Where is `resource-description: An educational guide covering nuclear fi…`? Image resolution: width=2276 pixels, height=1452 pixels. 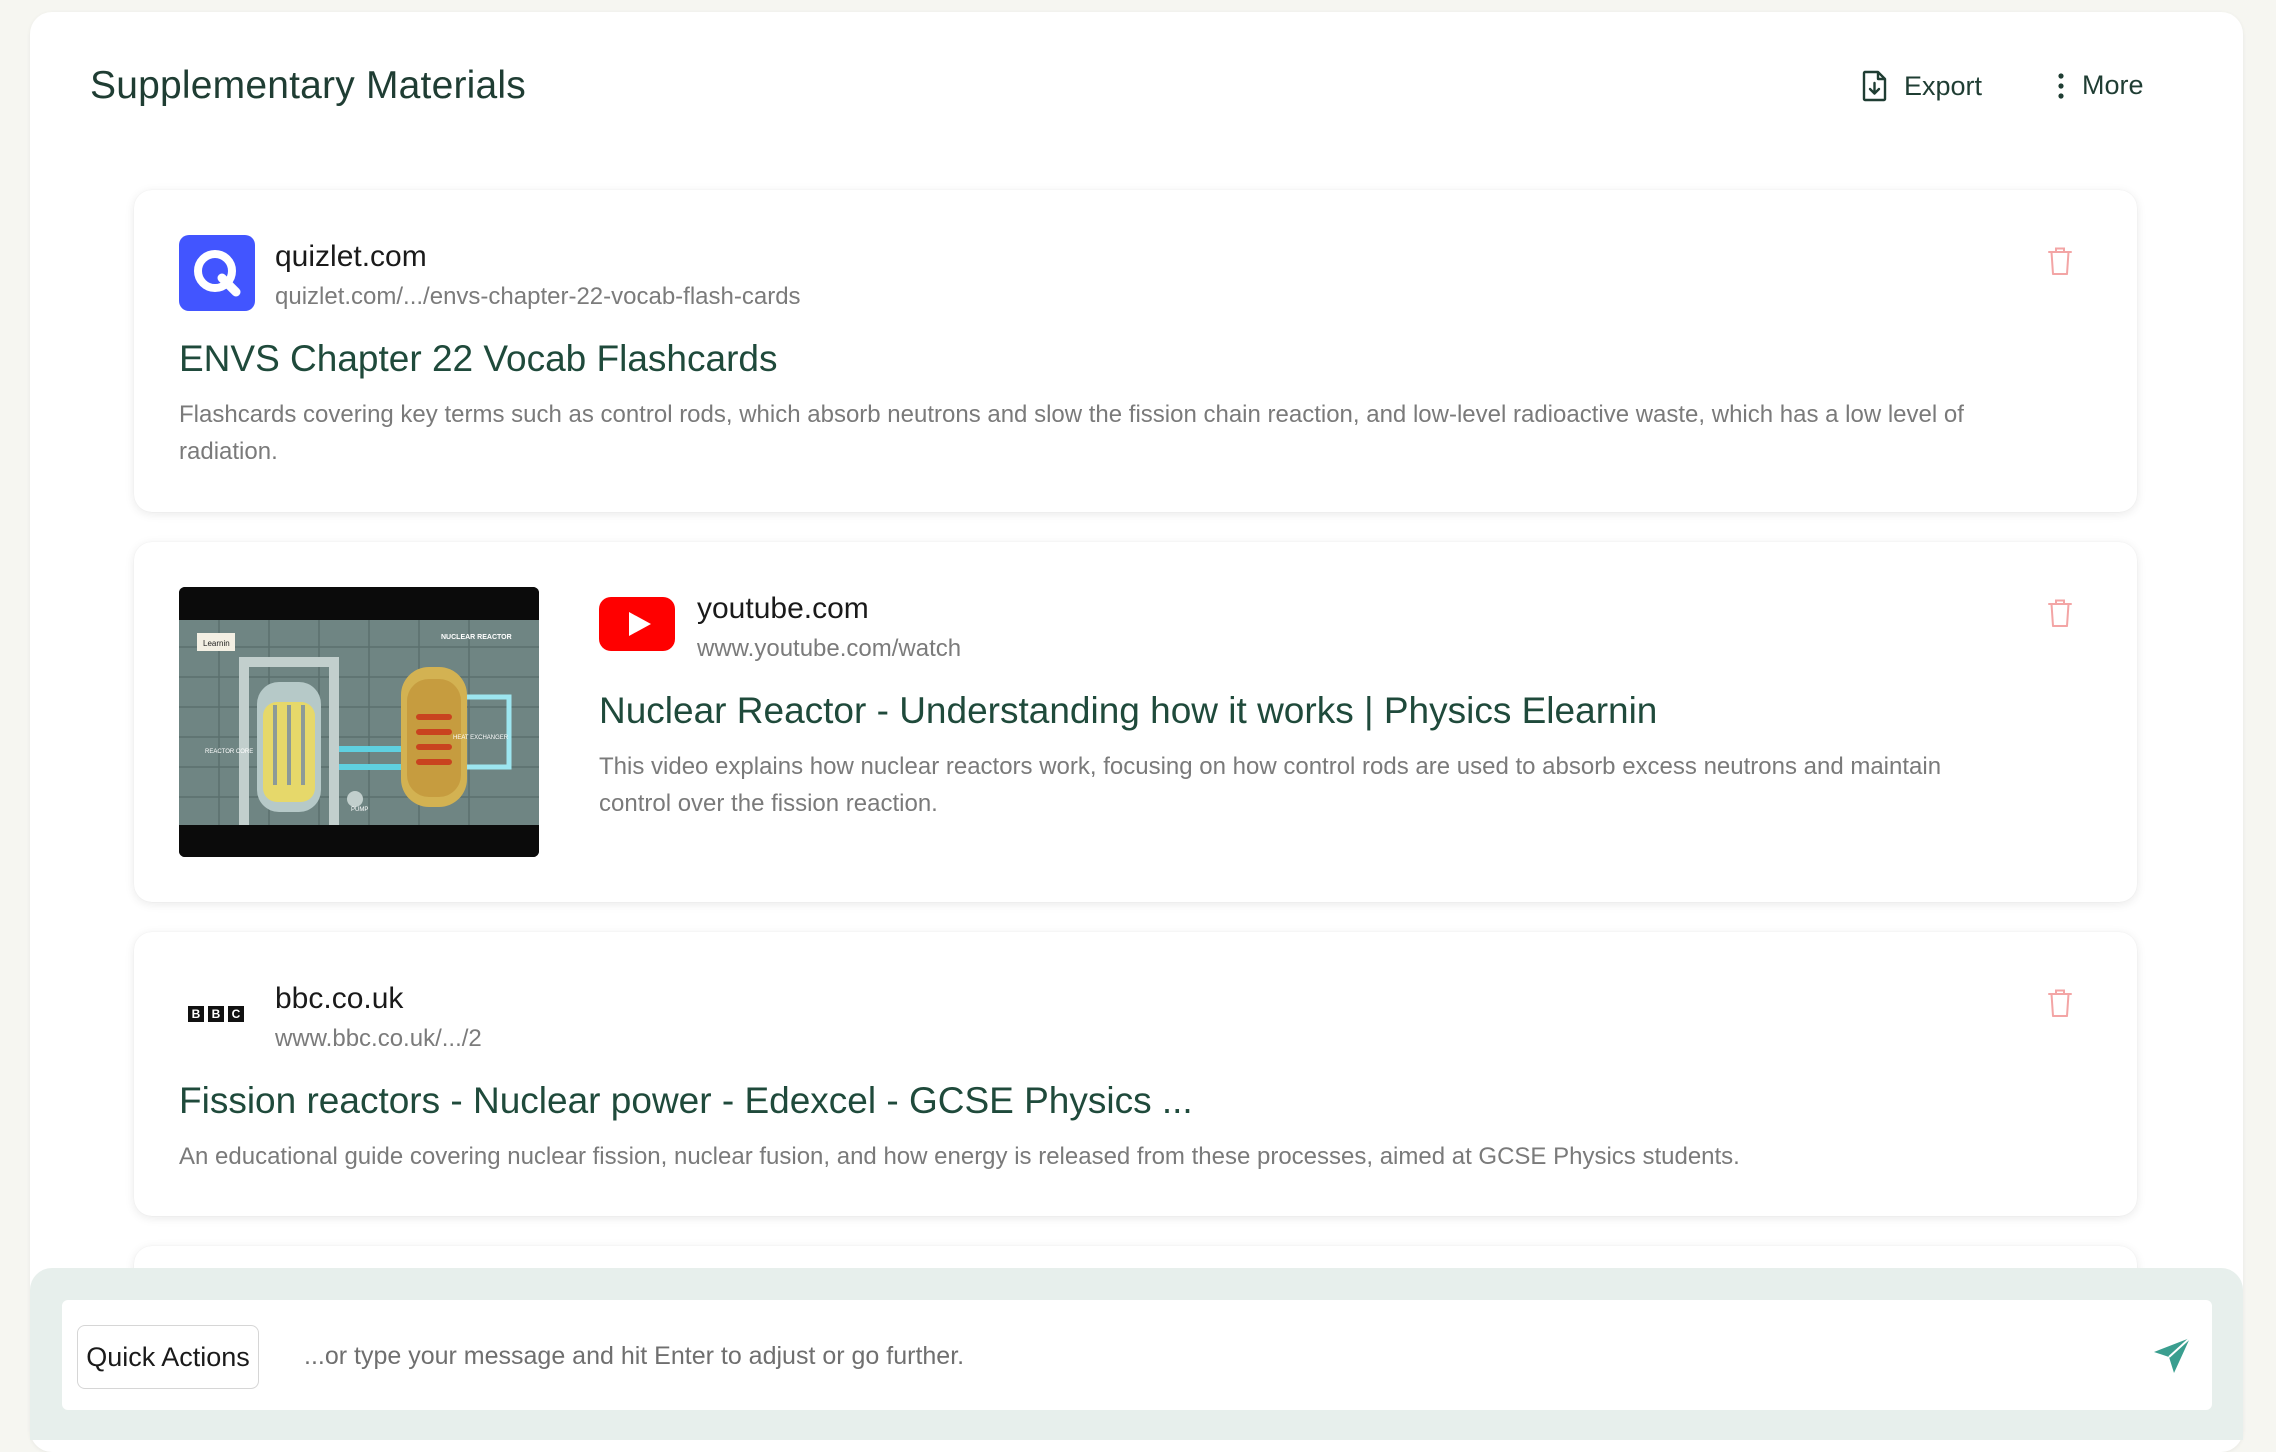
resource-description: An educational guide covering nuclear fi… is located at coordinates (959, 1156).